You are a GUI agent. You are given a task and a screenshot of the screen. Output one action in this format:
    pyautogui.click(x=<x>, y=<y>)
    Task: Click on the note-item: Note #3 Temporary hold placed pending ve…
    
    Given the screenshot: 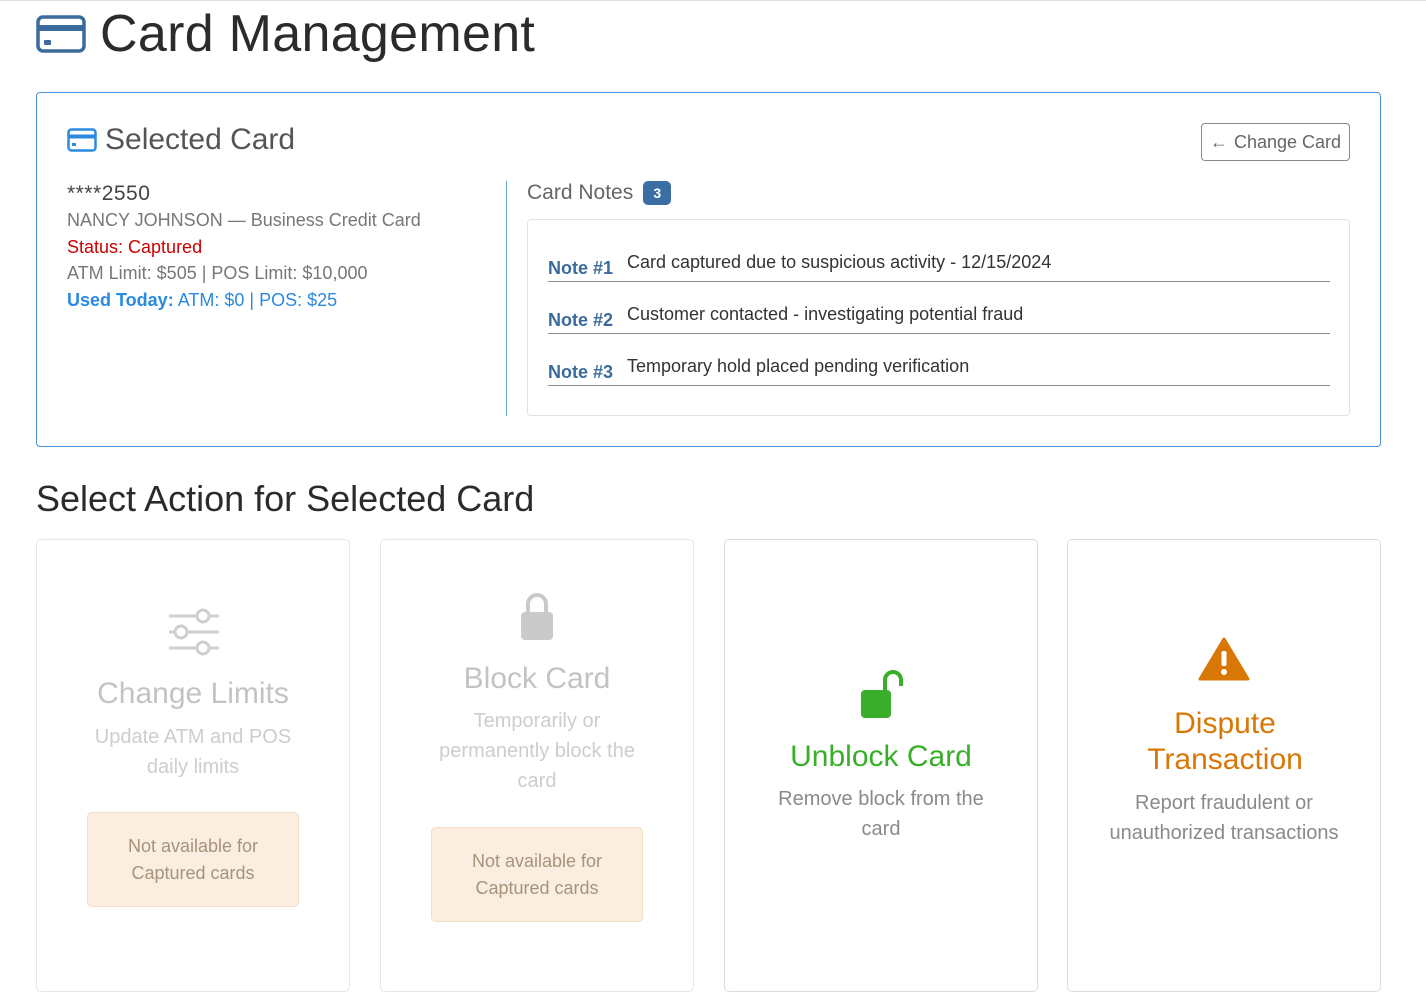 What is the action you would take?
    pyautogui.click(x=939, y=360)
    